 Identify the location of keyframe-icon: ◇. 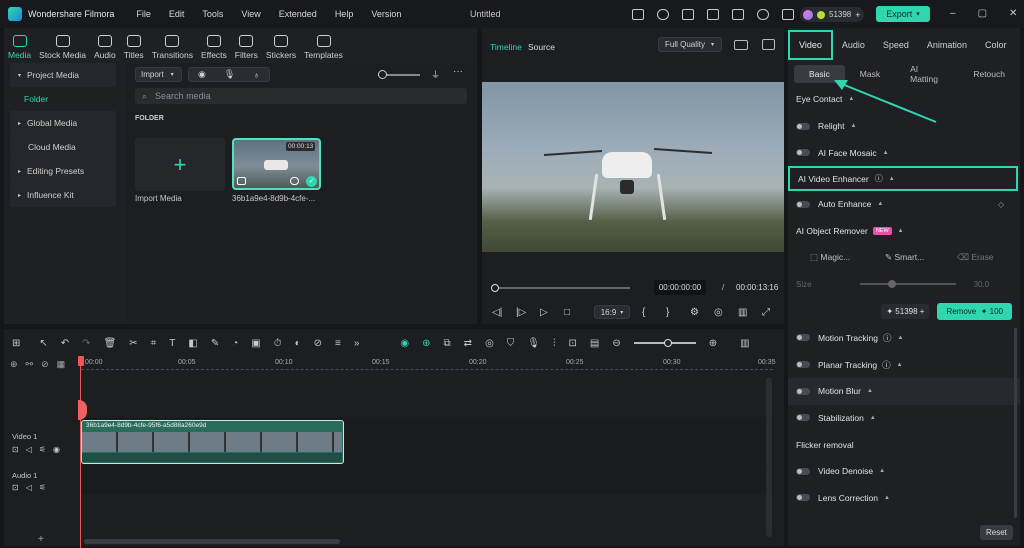
(1001, 204).